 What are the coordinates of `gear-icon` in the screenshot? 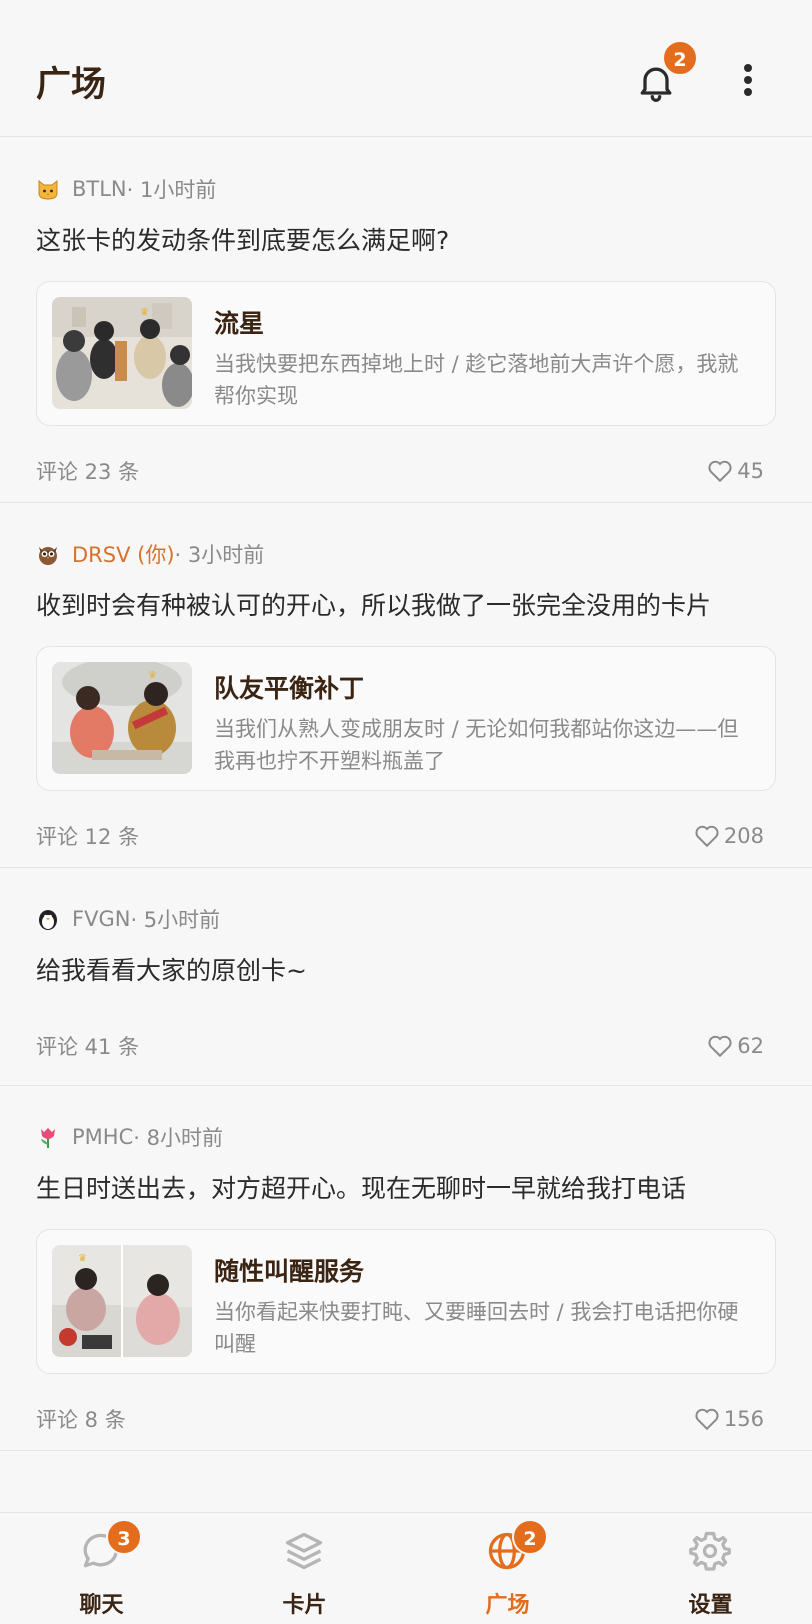 It's located at (710, 1551).